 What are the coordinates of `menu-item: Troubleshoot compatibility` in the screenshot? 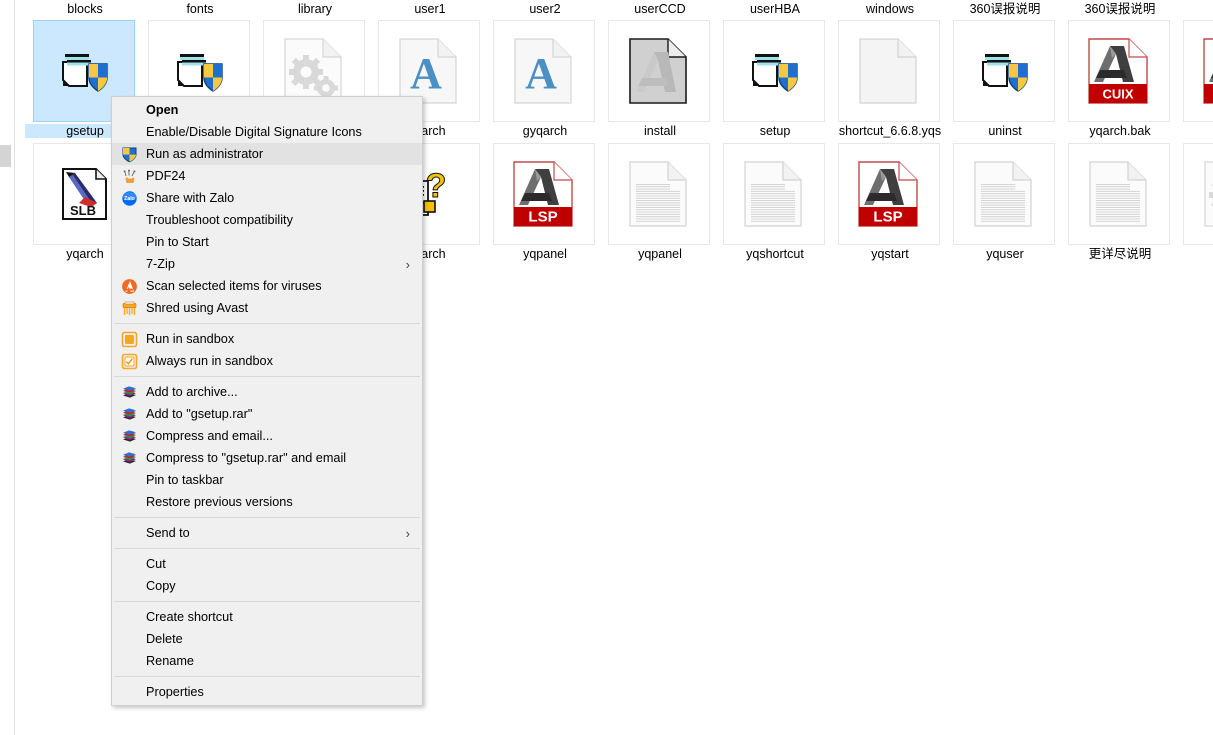 It's located at (267, 220).